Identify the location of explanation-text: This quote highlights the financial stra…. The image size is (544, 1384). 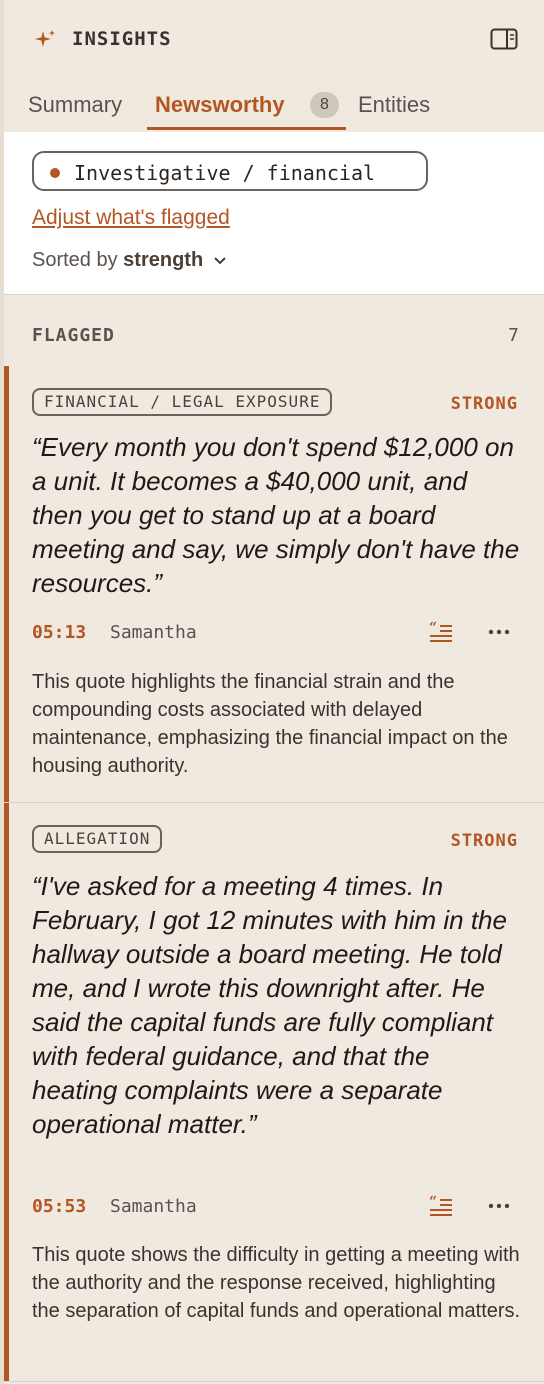
(270, 724).